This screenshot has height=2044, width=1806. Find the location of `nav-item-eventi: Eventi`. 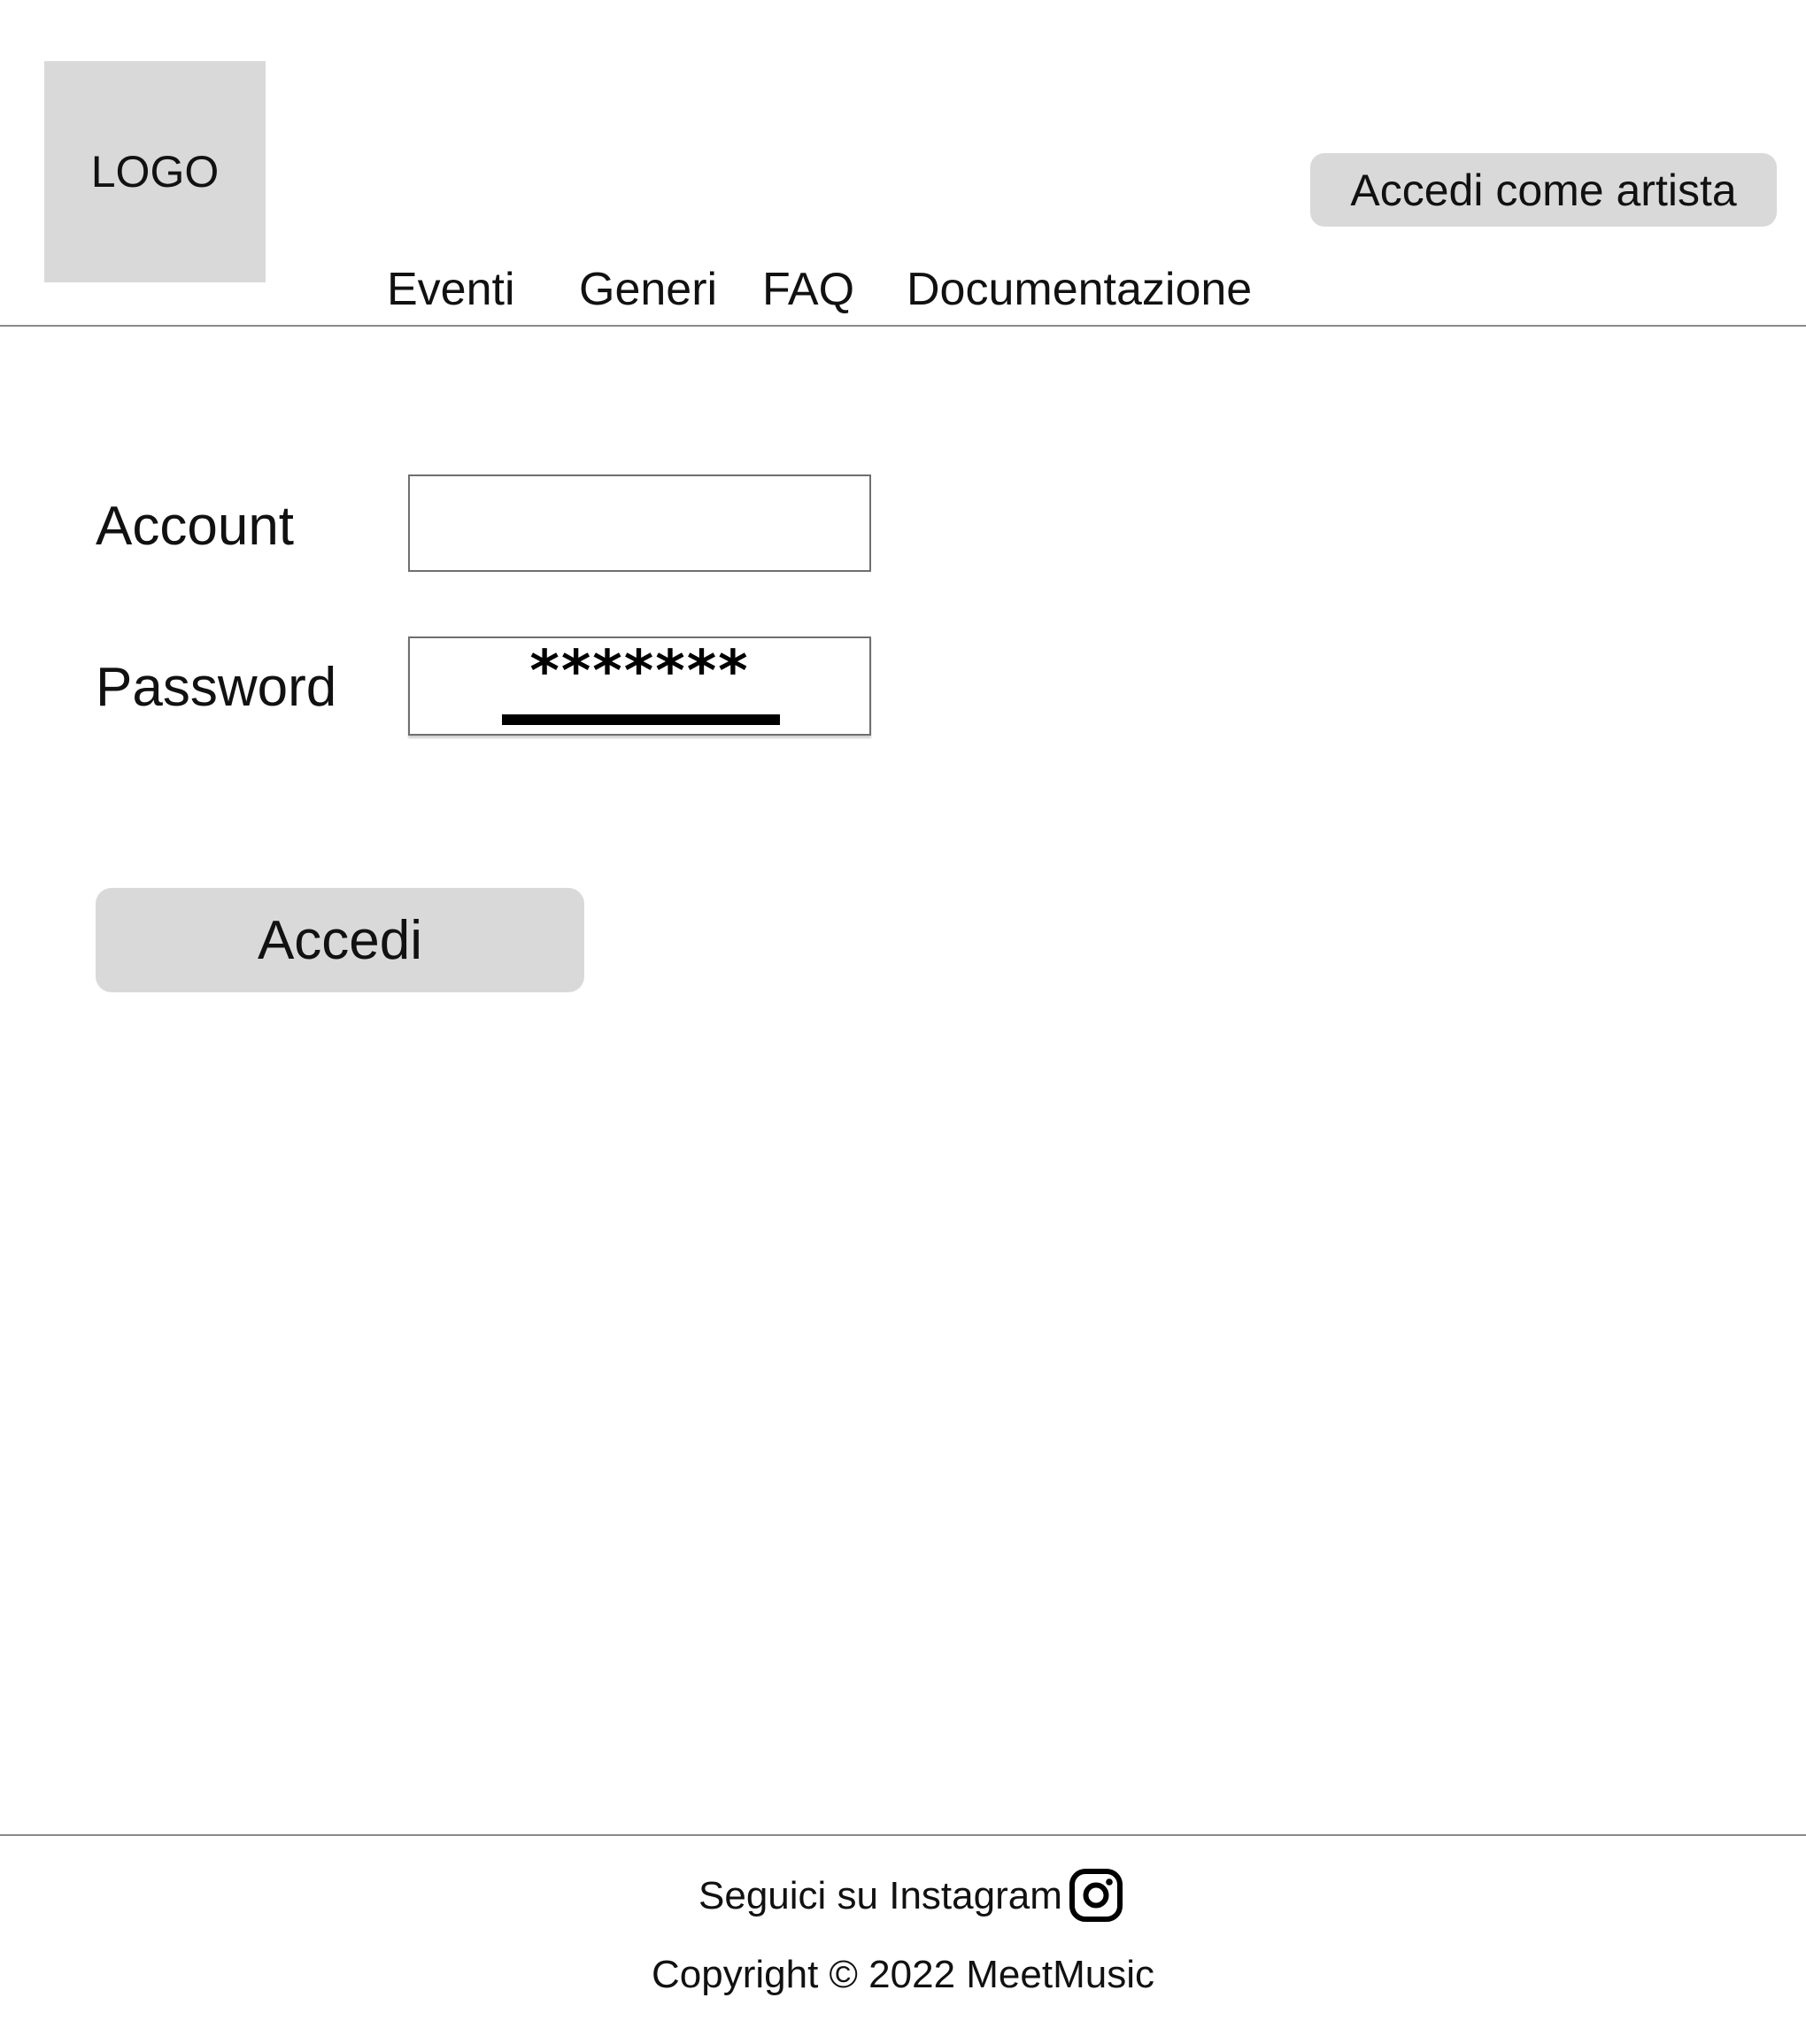

nav-item-eventi: Eventi is located at coordinates (451, 289).